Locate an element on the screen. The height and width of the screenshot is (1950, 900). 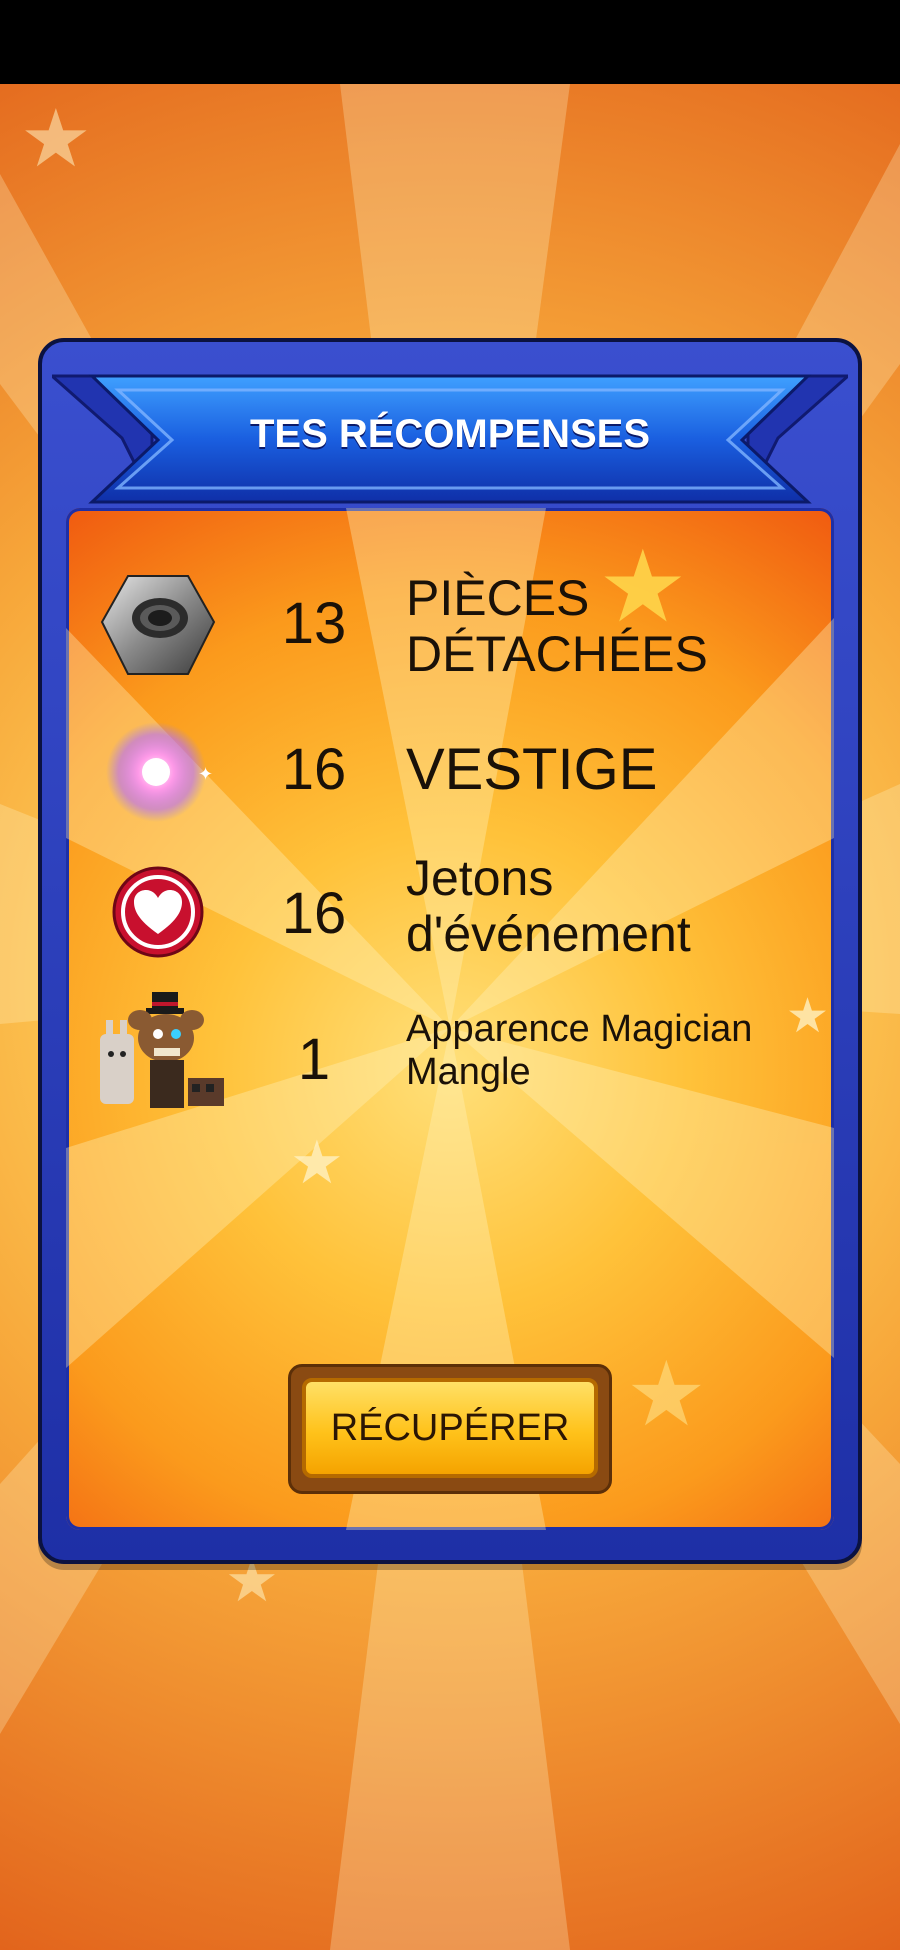
reward-label: Jetons d'événement is located at coordinates (548, 906).